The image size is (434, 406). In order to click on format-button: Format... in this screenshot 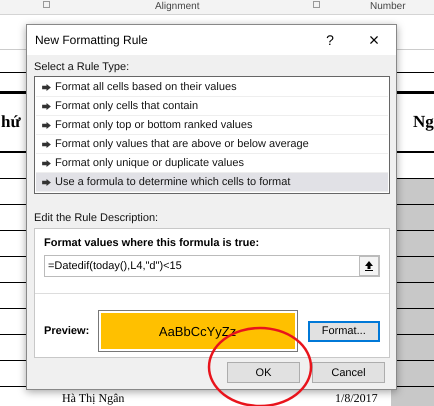, I will do `click(344, 331)`.